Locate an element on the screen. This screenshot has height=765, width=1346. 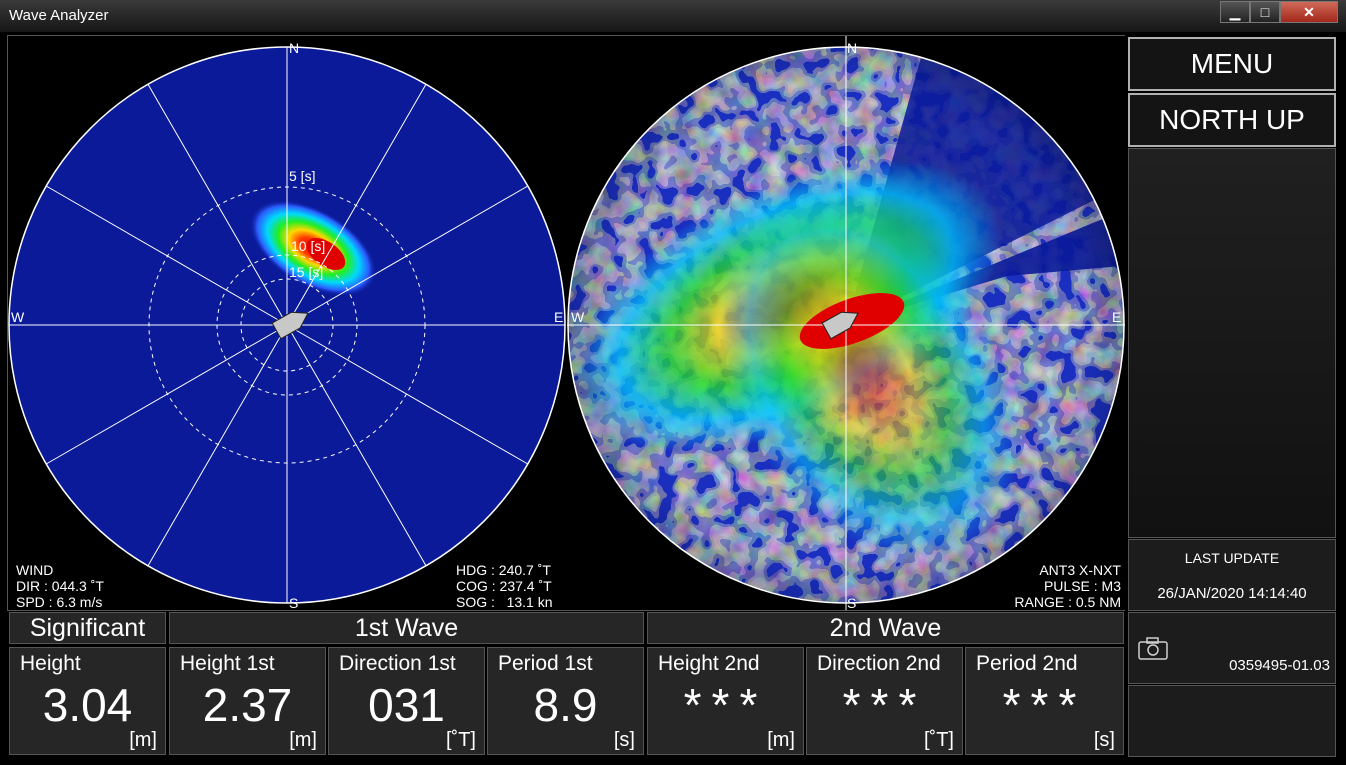
first-wave-header: 1st Wave is located at coordinates (406, 628).